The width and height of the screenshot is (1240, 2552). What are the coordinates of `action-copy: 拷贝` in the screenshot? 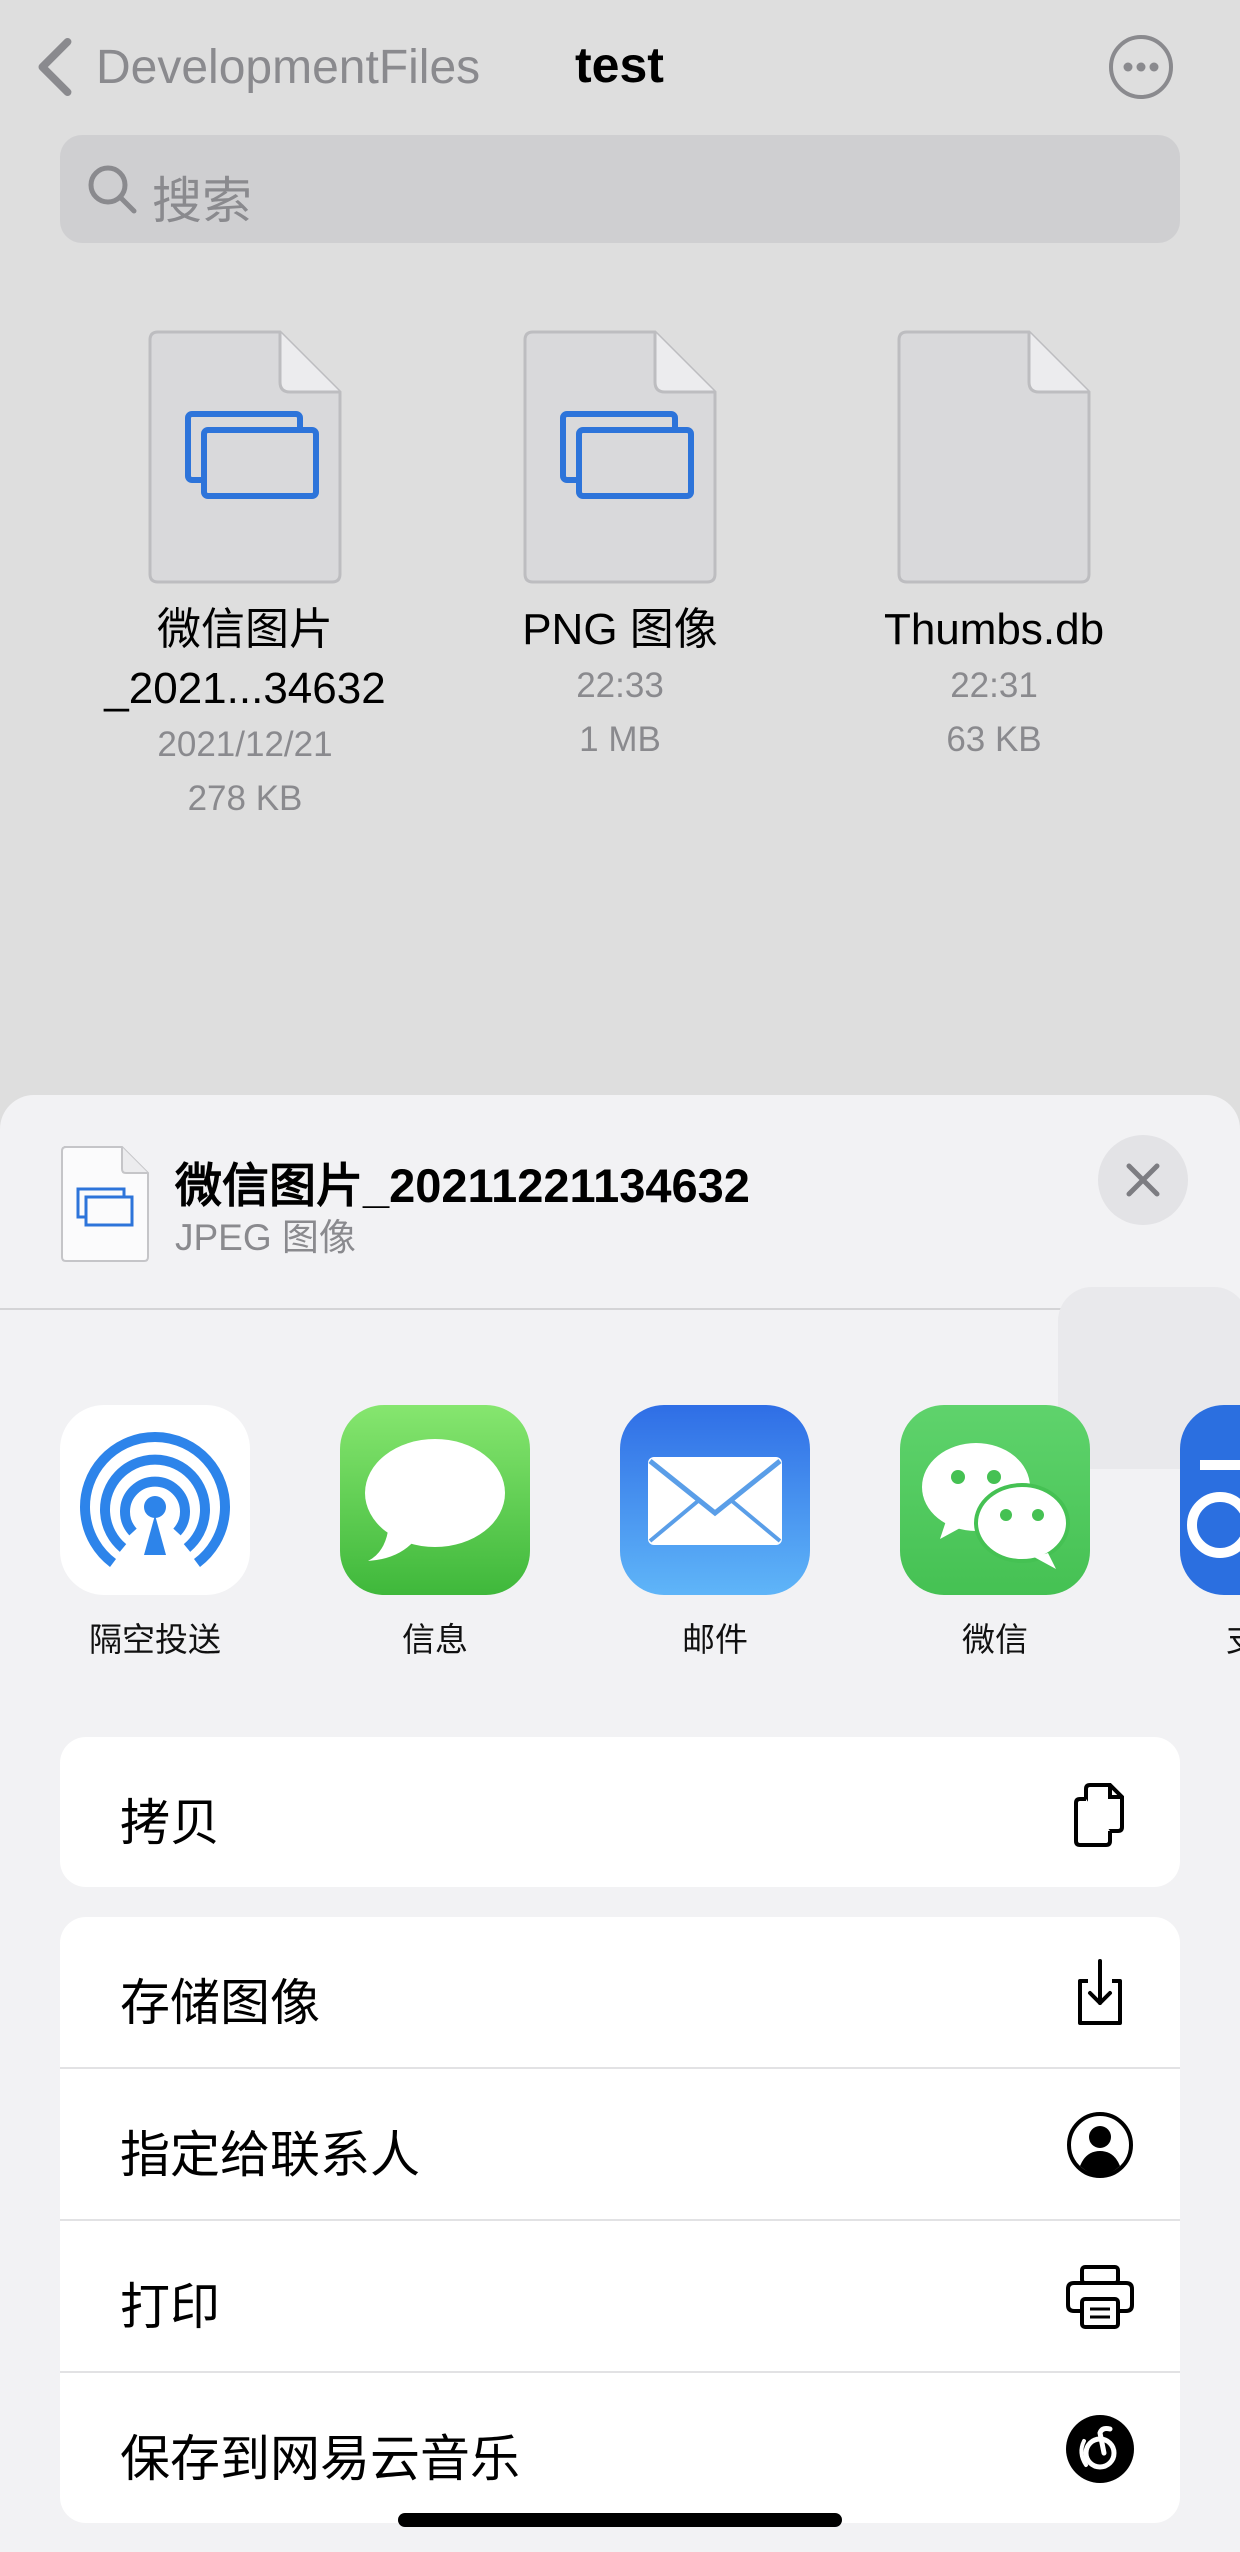 It's located at (620, 1812).